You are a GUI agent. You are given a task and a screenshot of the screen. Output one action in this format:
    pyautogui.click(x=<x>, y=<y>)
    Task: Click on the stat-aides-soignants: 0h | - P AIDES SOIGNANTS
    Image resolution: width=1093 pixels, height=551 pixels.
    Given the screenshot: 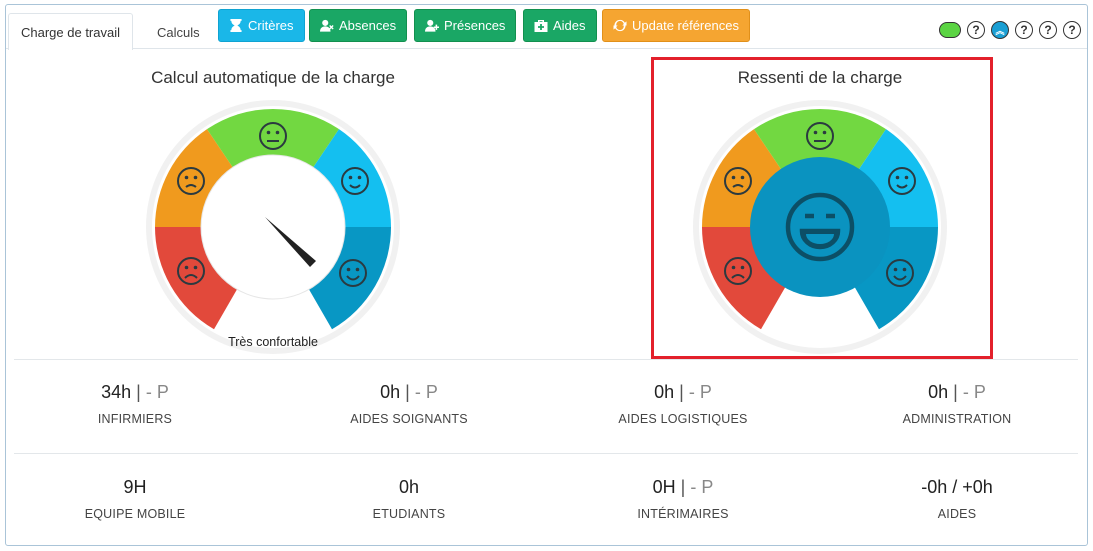 What is the action you would take?
    pyautogui.click(x=409, y=403)
    